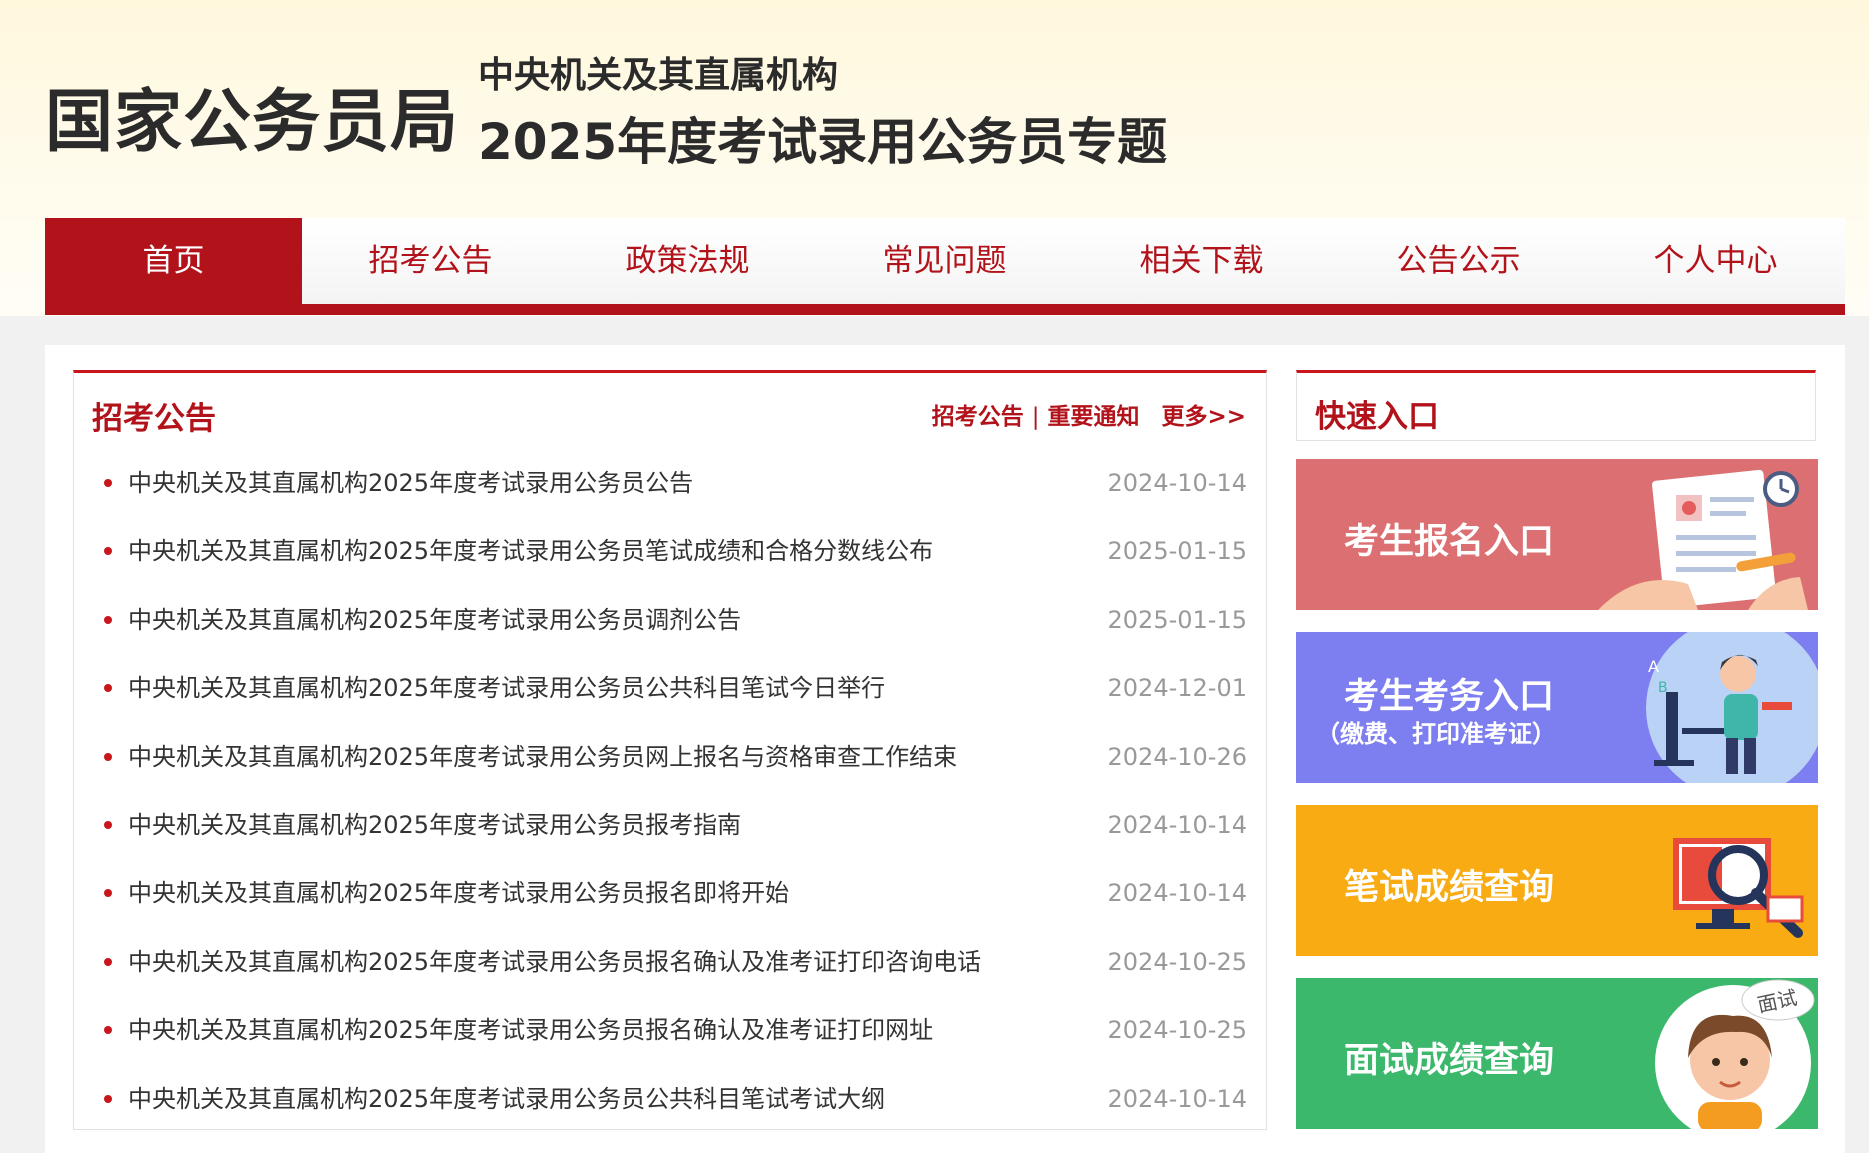  I want to click on announcement-link: 中央机关及其直属机构2025年度考试录用公务员笔试成绩和合格分数线公布, so click(530, 551).